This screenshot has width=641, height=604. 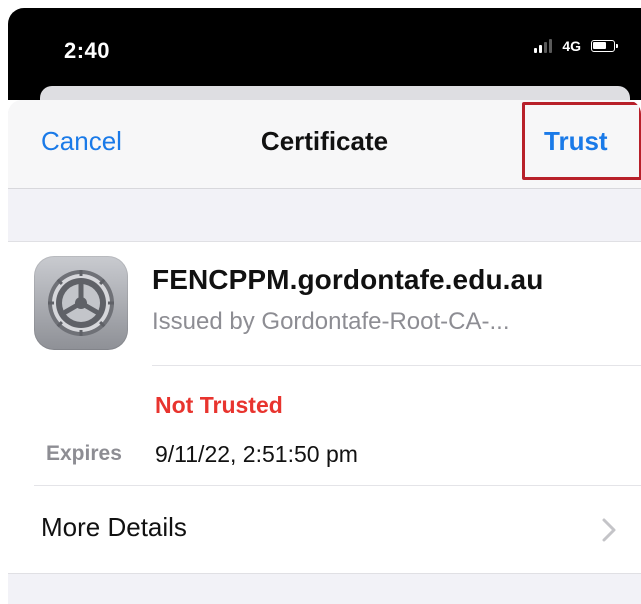 What do you see at coordinates (324, 144) in the screenshot?
I see `navigation-bar: Cancel Certificate Trust` at bounding box center [324, 144].